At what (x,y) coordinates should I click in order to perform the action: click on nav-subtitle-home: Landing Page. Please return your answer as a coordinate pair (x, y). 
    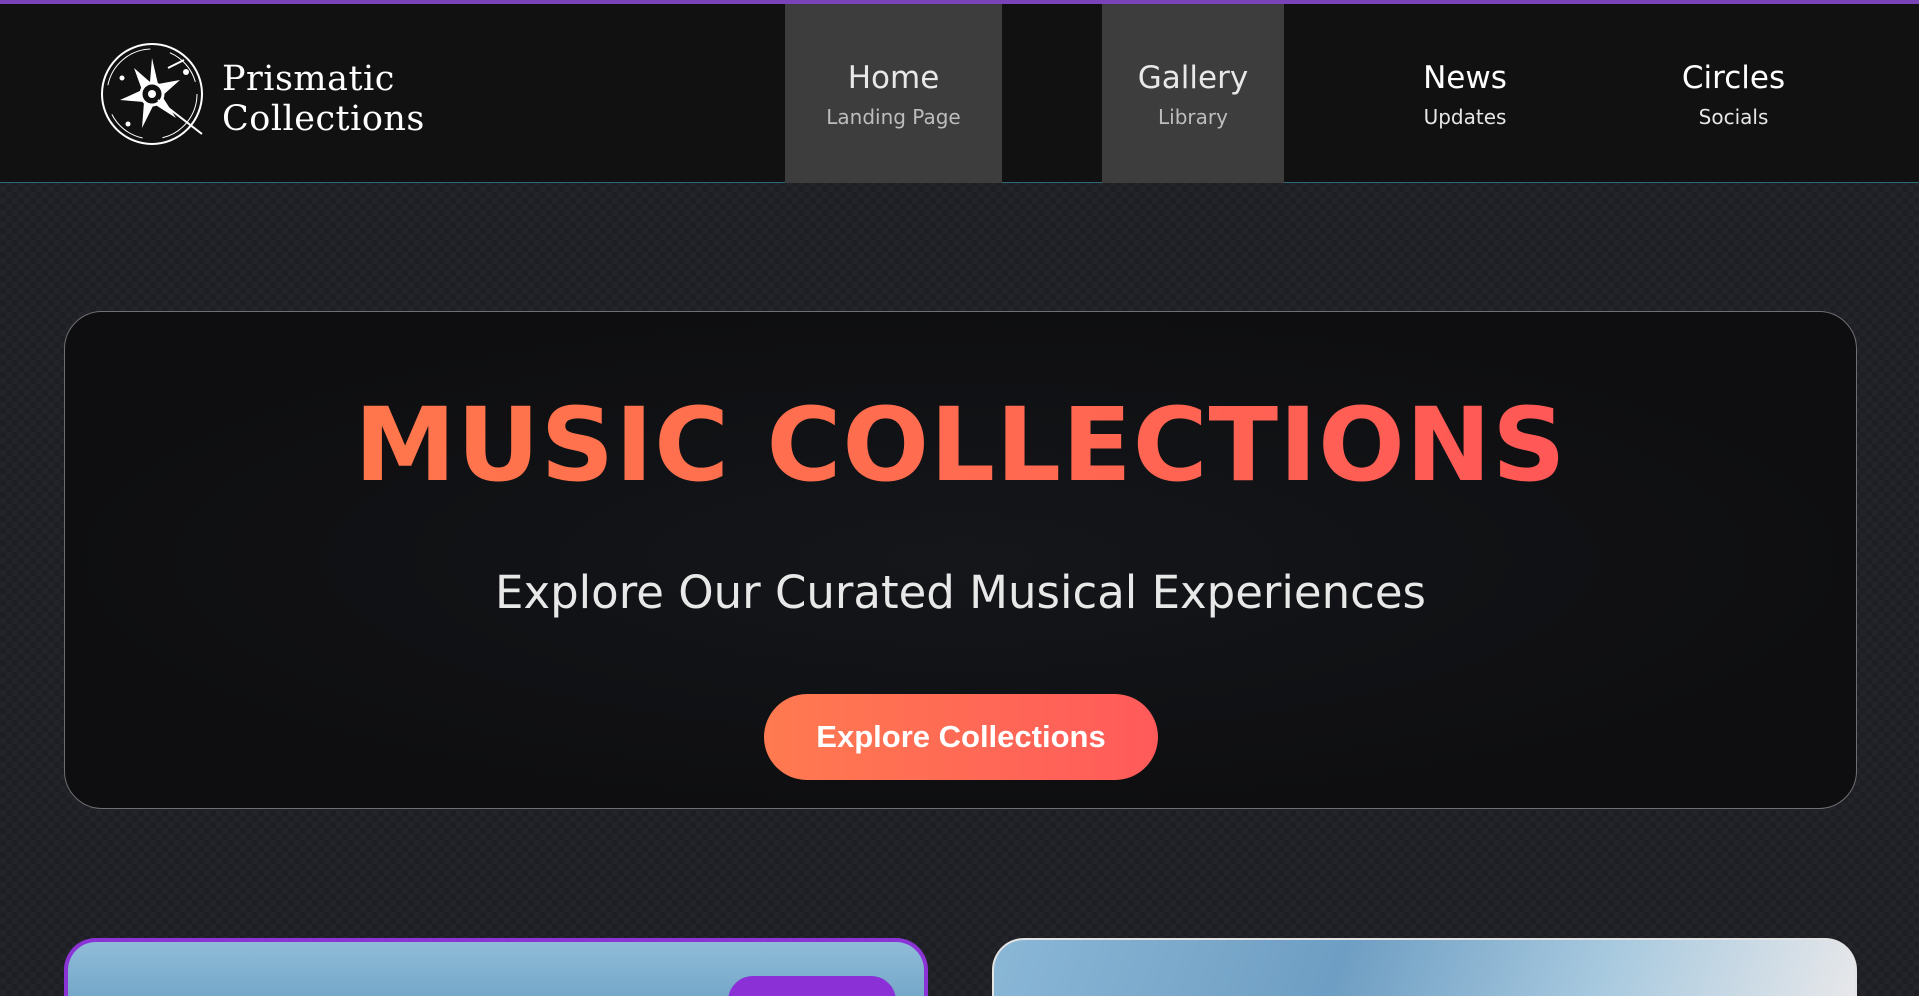
    Looking at the image, I should click on (893, 116).